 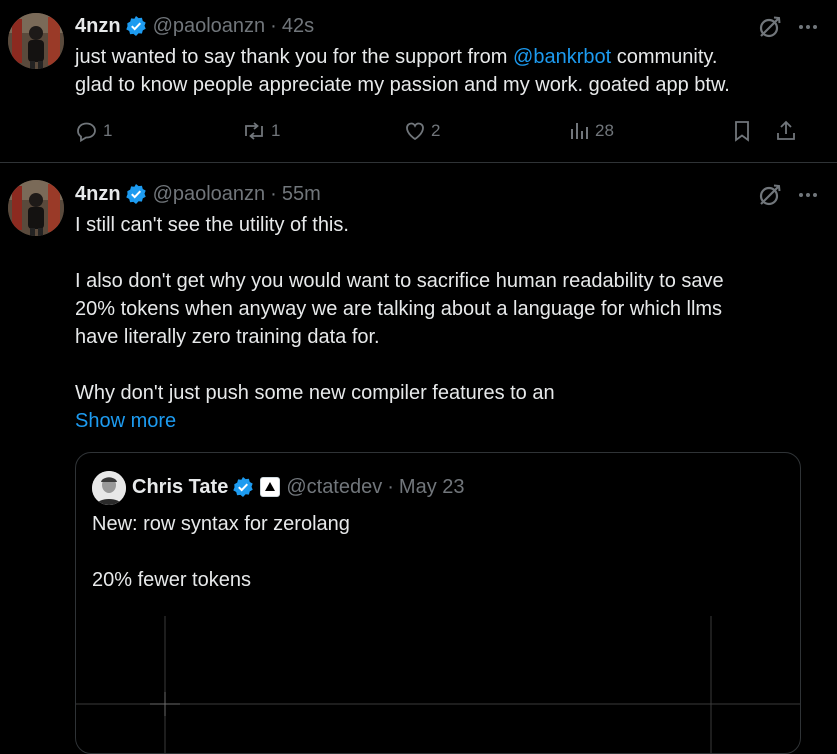 I want to click on views-icon, so click(x=580, y=131).